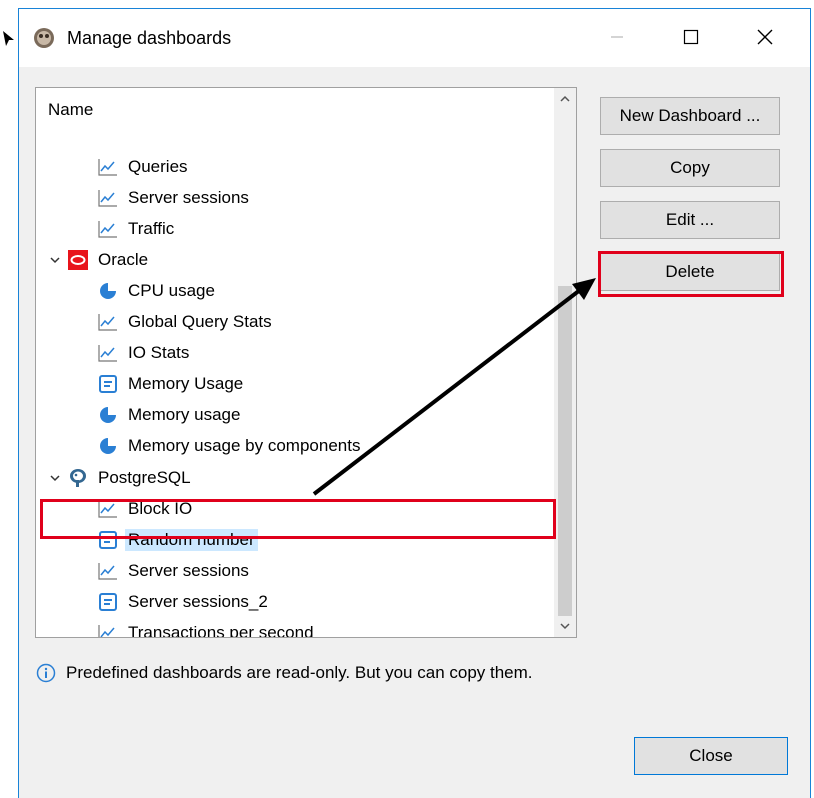 The height and width of the screenshot is (798, 814). What do you see at coordinates (337, 540) in the screenshot?
I see `tree-item-selected: Random number` at bounding box center [337, 540].